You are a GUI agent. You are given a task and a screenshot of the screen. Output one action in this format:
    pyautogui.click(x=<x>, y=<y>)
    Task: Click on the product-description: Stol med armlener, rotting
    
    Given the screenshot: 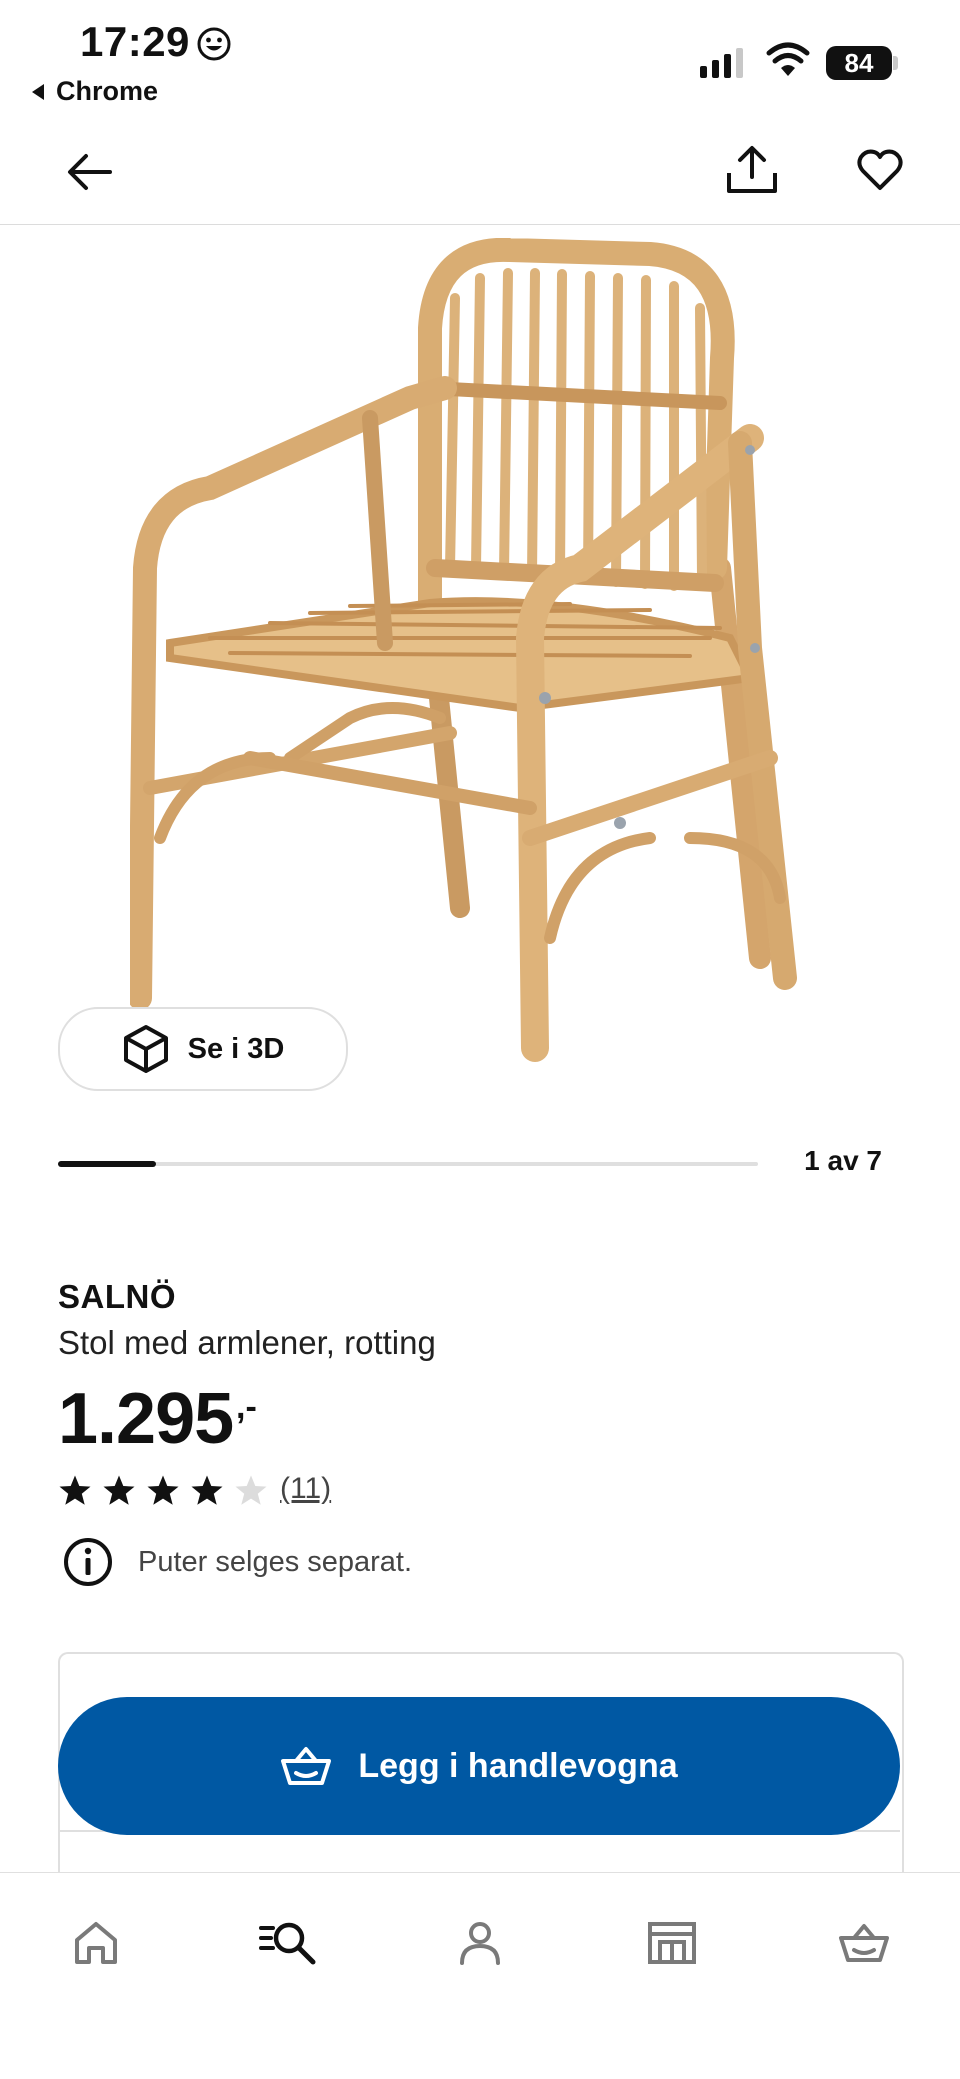 What is the action you would take?
    pyautogui.click(x=247, y=1342)
    